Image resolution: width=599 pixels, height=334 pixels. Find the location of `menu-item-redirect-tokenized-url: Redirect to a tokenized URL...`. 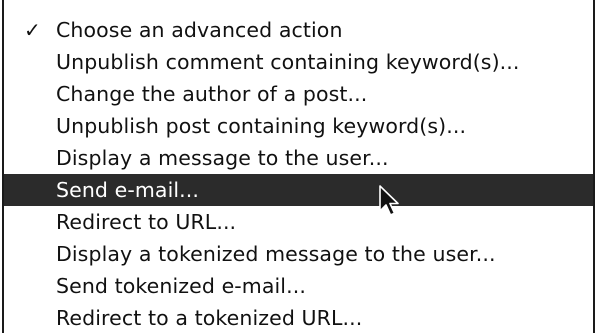

menu-item-redirect-tokenized-url: Redirect to a tokenized URL... is located at coordinates (298, 318).